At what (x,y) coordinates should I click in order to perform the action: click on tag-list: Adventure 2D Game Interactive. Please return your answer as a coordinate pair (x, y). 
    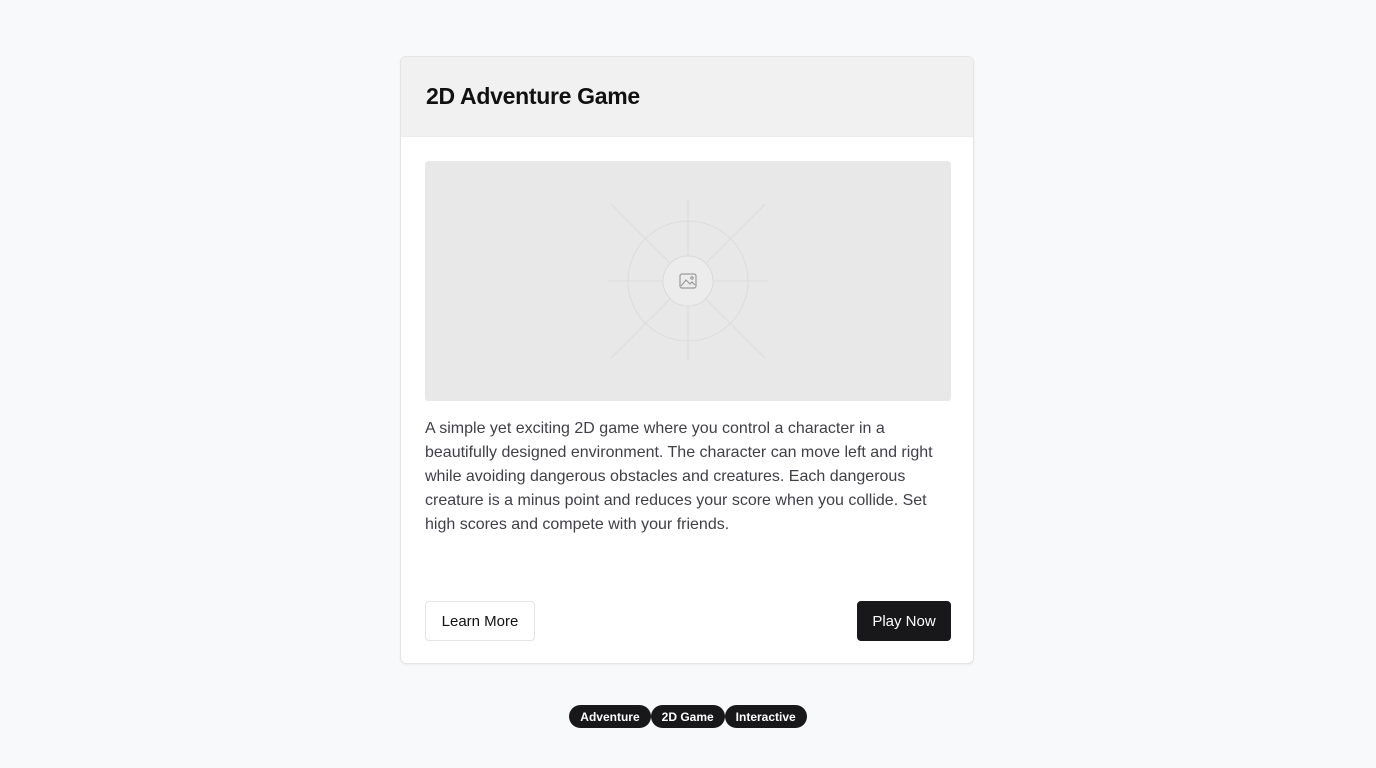
    Looking at the image, I should click on (688, 716).